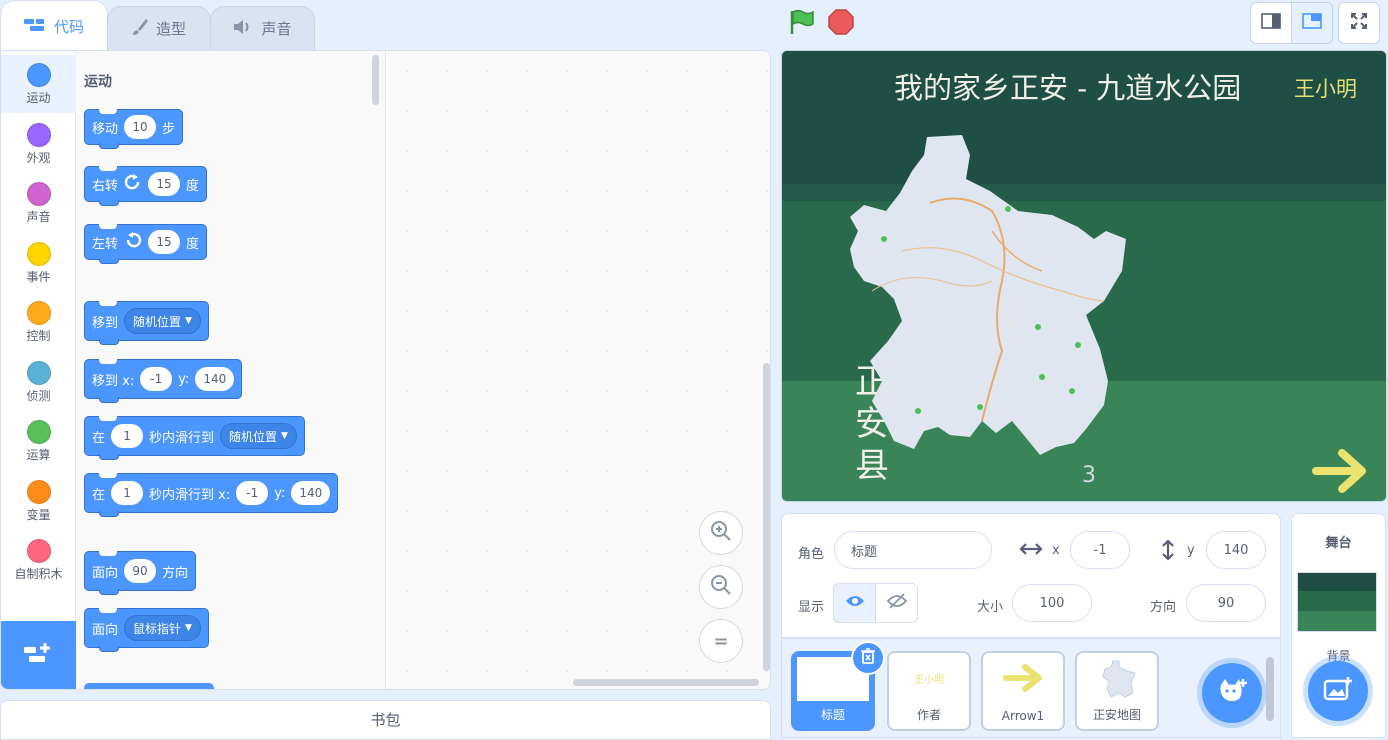 Image resolution: width=1388 pixels, height=740 pixels. I want to click on eye-slash-icon, so click(896, 603).